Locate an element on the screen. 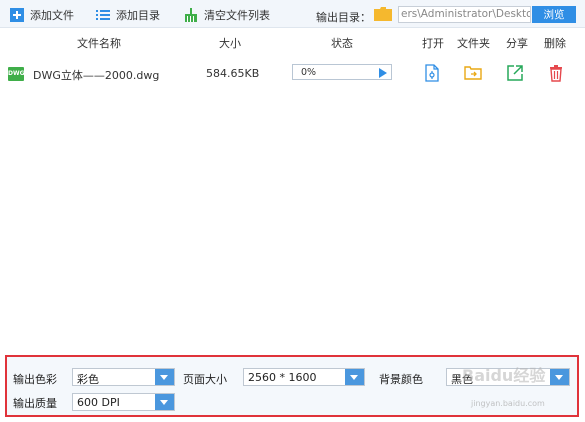 This screenshot has width=585, height=422. browse-button: 浏览 is located at coordinates (554, 14).